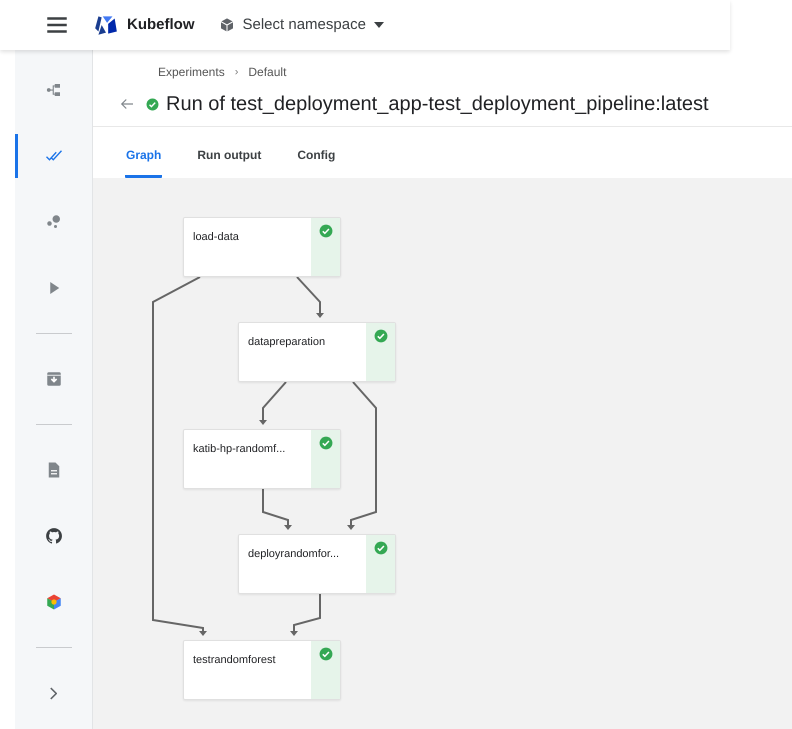 The image size is (792, 729). I want to click on tab: Config, so click(316, 162).